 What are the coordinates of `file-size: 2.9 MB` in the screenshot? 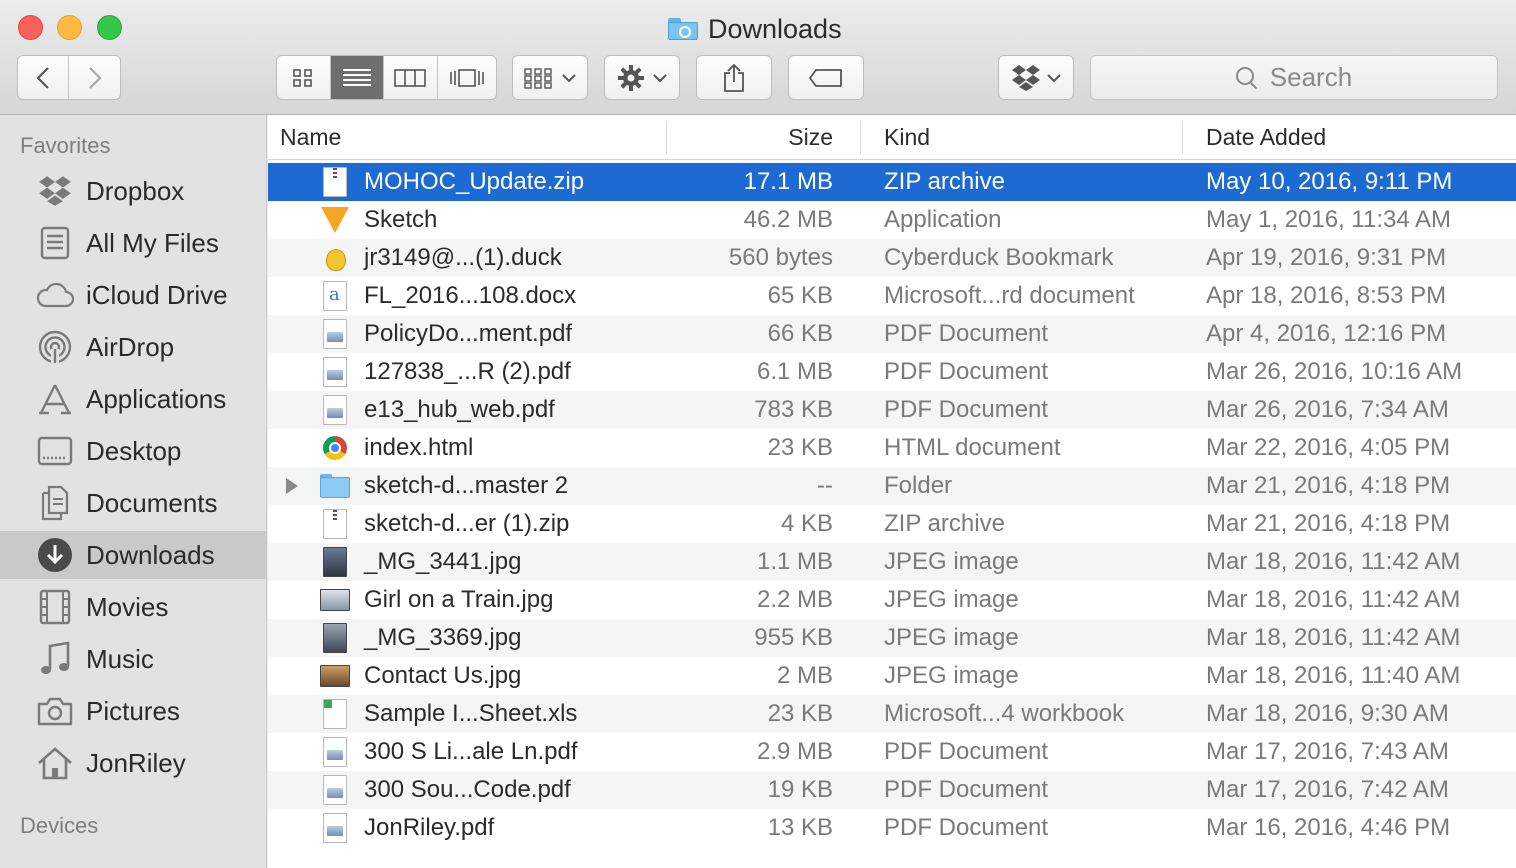 It's located at (794, 751).